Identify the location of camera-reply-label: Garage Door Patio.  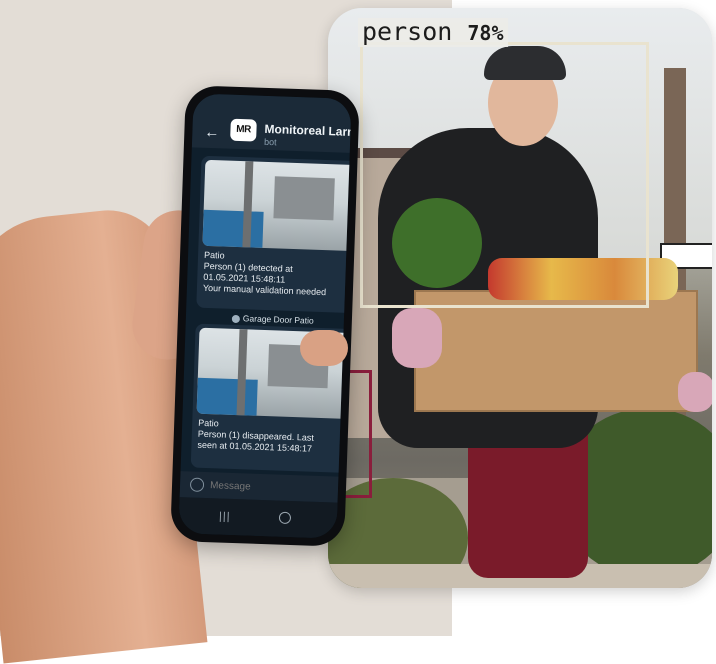
(278, 319).